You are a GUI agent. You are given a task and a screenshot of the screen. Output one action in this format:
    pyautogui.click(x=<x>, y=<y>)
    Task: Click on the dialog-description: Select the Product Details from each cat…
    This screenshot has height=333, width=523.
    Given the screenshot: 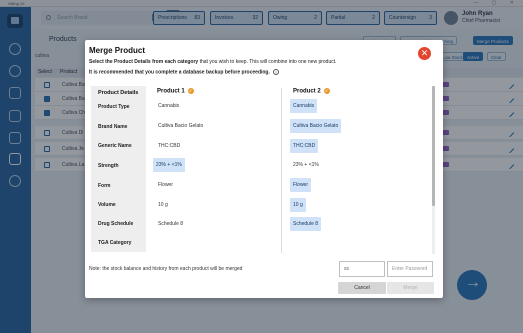 What is the action you would take?
    pyautogui.click(x=213, y=62)
    